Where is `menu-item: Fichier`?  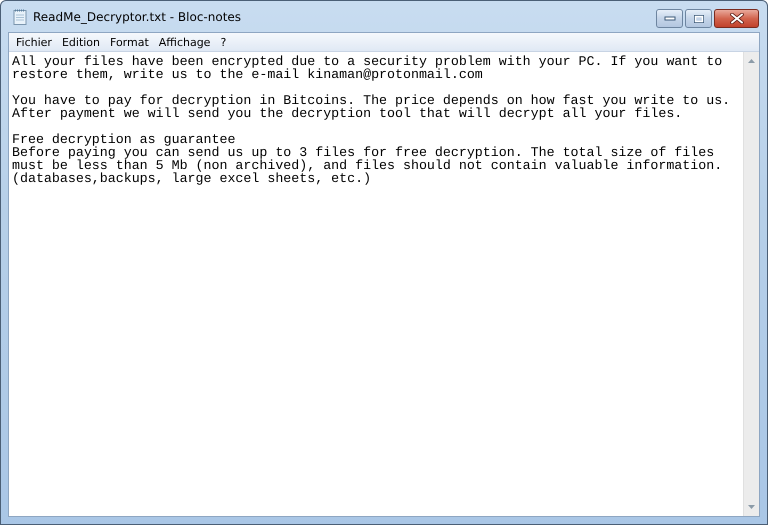 menu-item: Fichier is located at coordinates (34, 42).